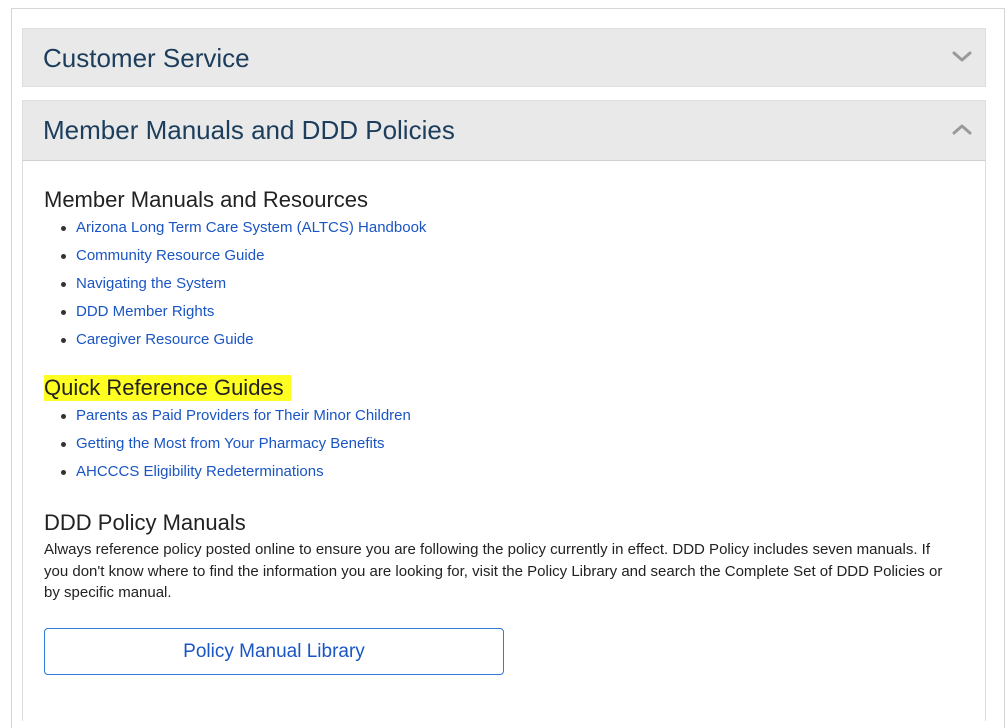 The width and height of the screenshot is (1006, 728). Describe the element at coordinates (504, 130) in the screenshot. I see `accordion-header-member-manuals: Member Manuals and DDD Policies` at that location.